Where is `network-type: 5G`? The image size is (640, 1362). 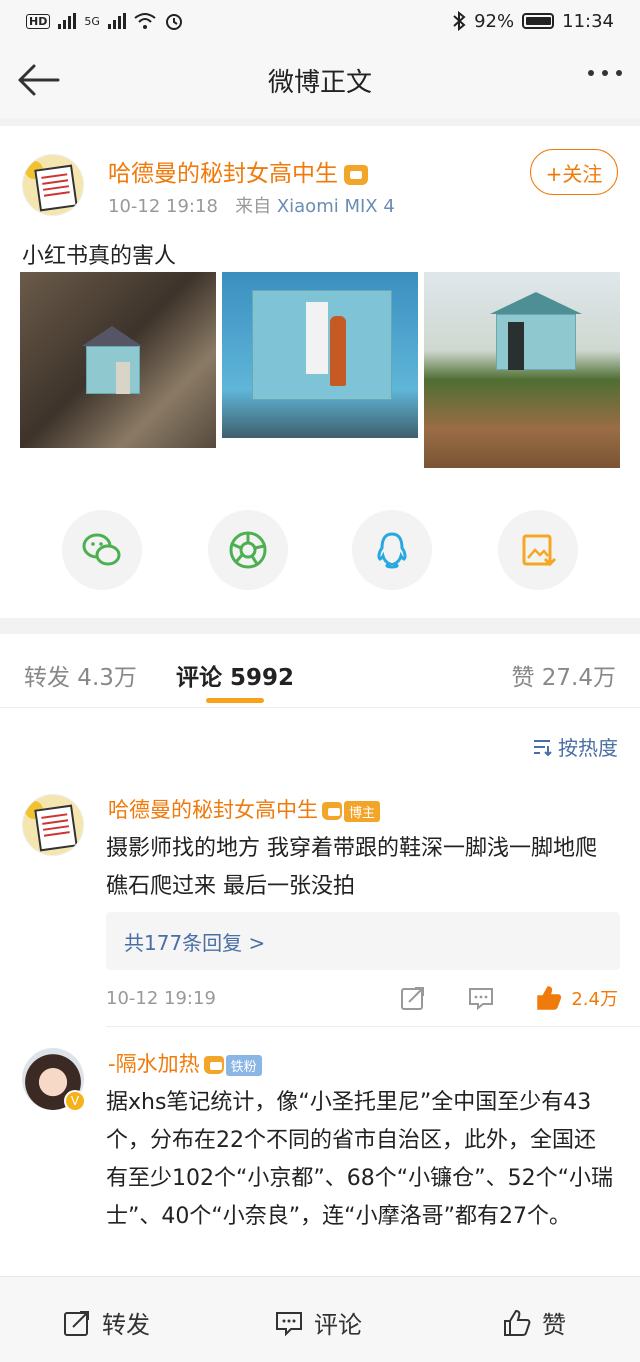 network-type: 5G is located at coordinates (92, 21).